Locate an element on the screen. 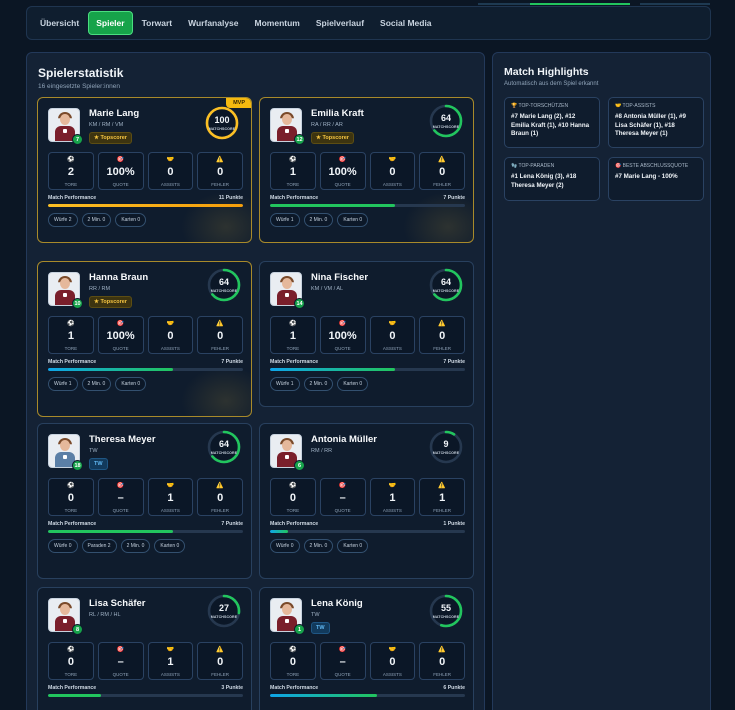  player-positions: RL / RM / HL is located at coordinates (105, 615).